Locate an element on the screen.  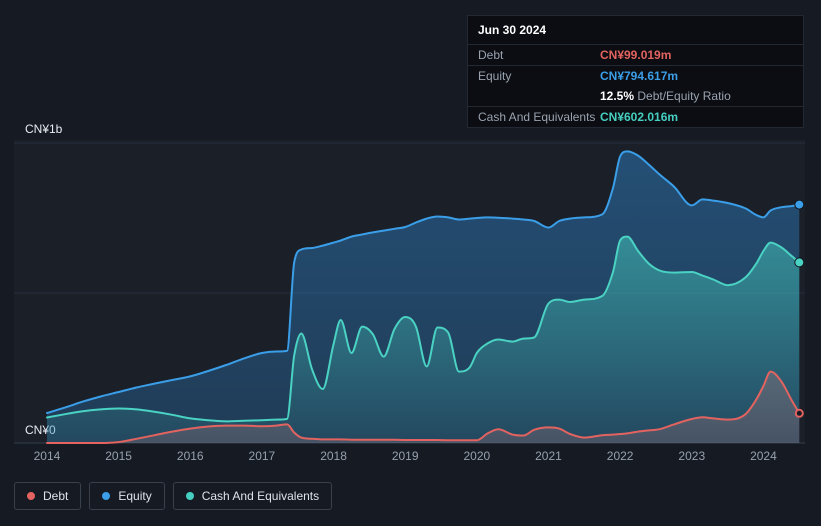
tooltip-debt-label: Debt is located at coordinates (491, 55).